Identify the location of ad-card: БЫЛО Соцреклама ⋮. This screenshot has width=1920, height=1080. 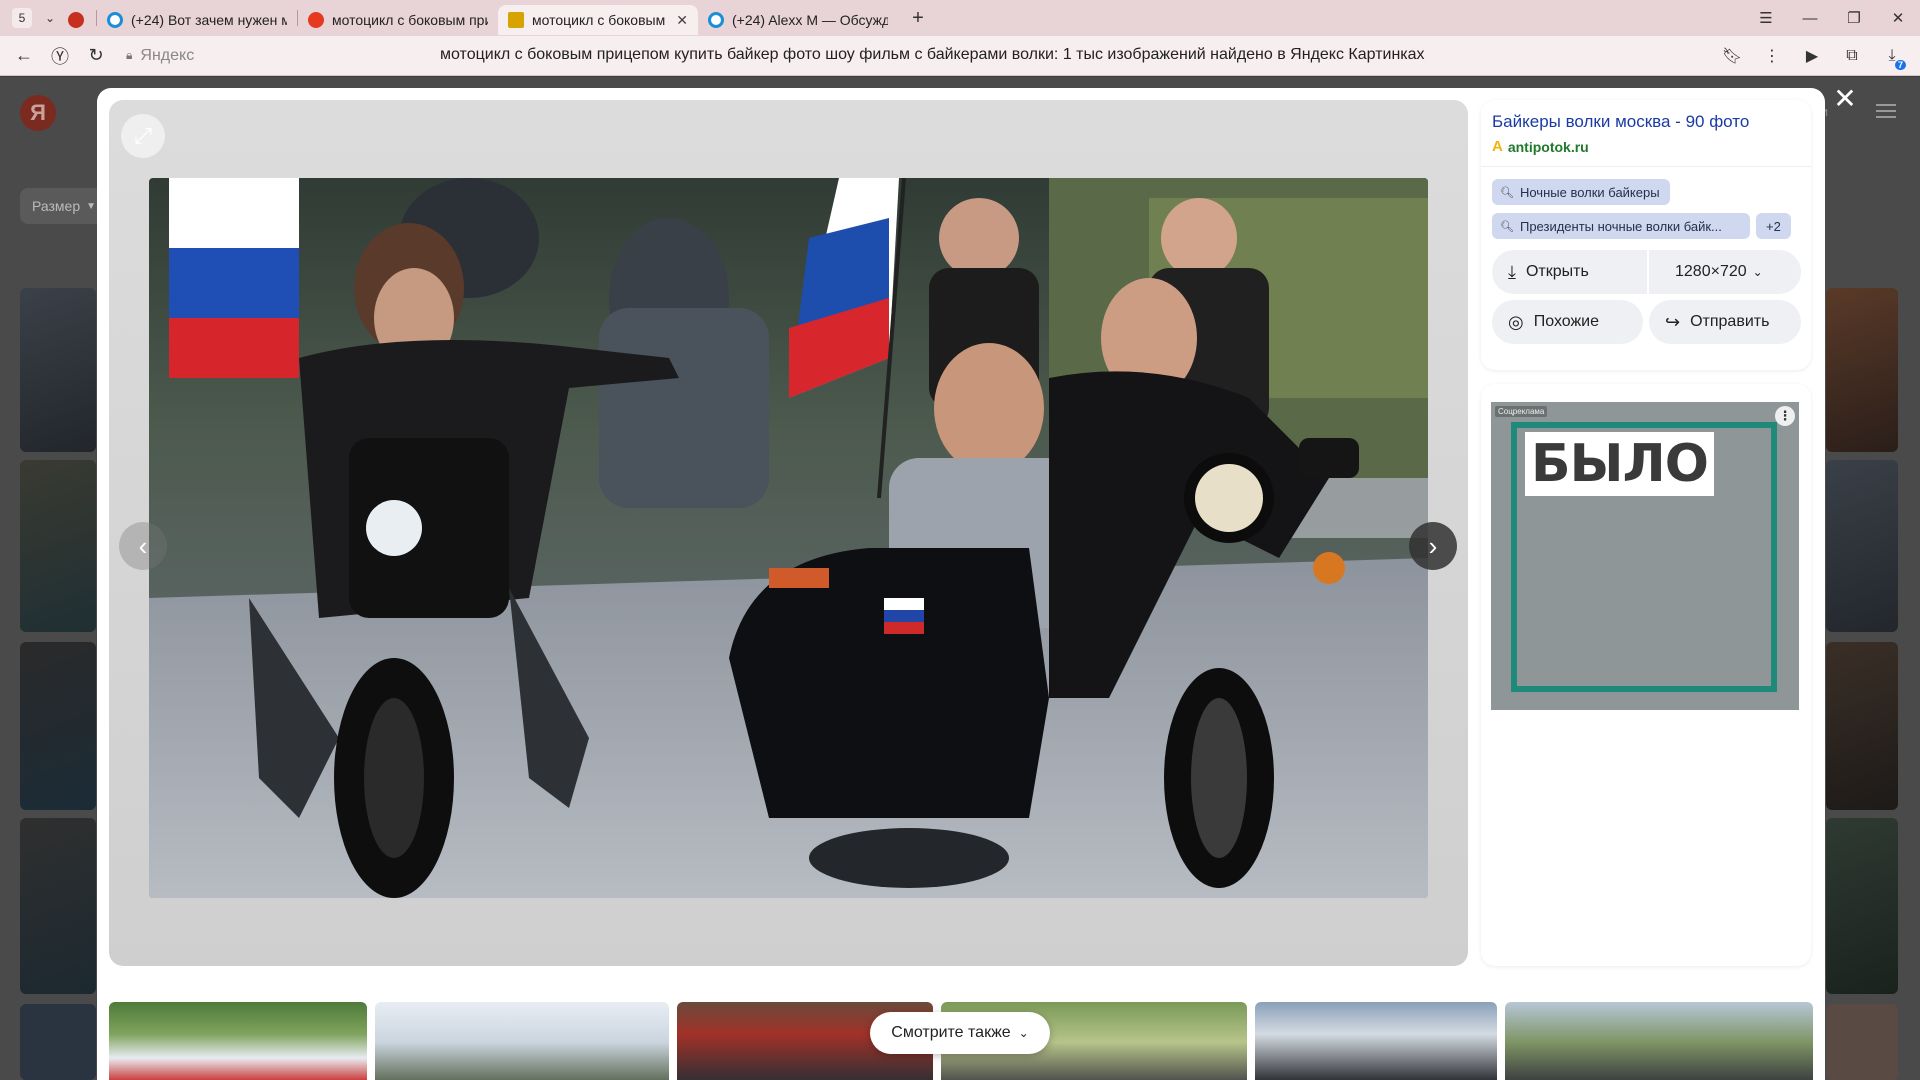
(1646, 675).